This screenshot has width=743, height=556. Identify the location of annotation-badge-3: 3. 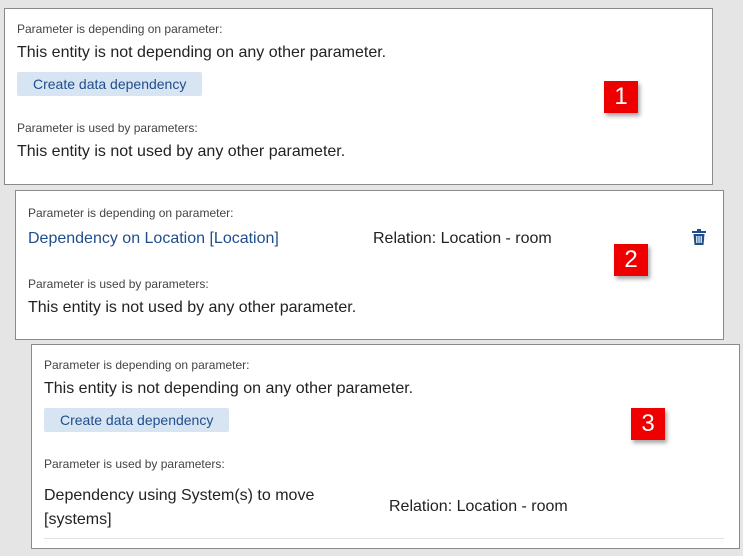
(648, 424).